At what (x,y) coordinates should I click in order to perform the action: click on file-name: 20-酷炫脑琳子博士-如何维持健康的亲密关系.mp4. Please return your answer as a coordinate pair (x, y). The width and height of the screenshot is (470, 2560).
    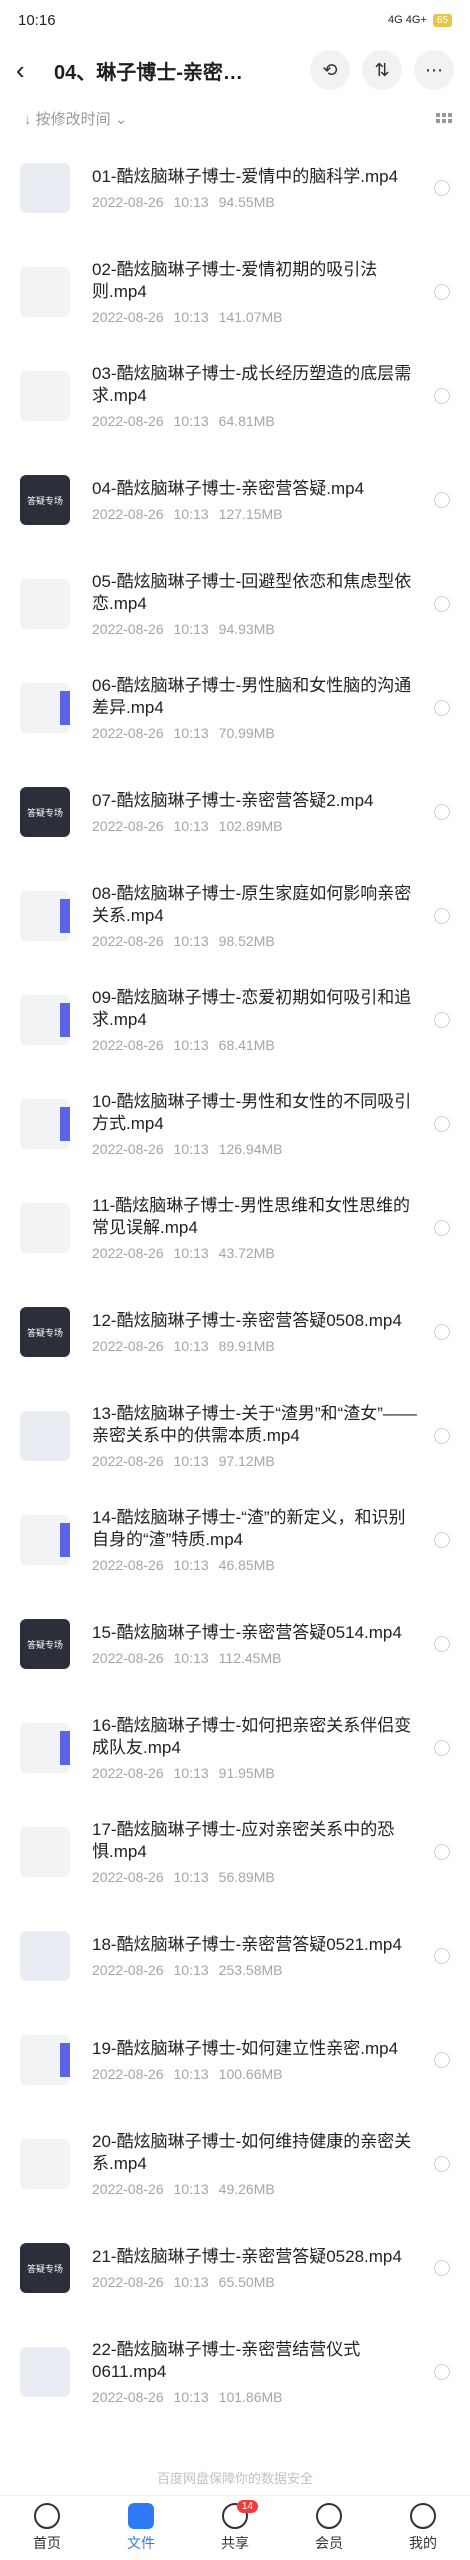
    Looking at the image, I should click on (252, 2152).